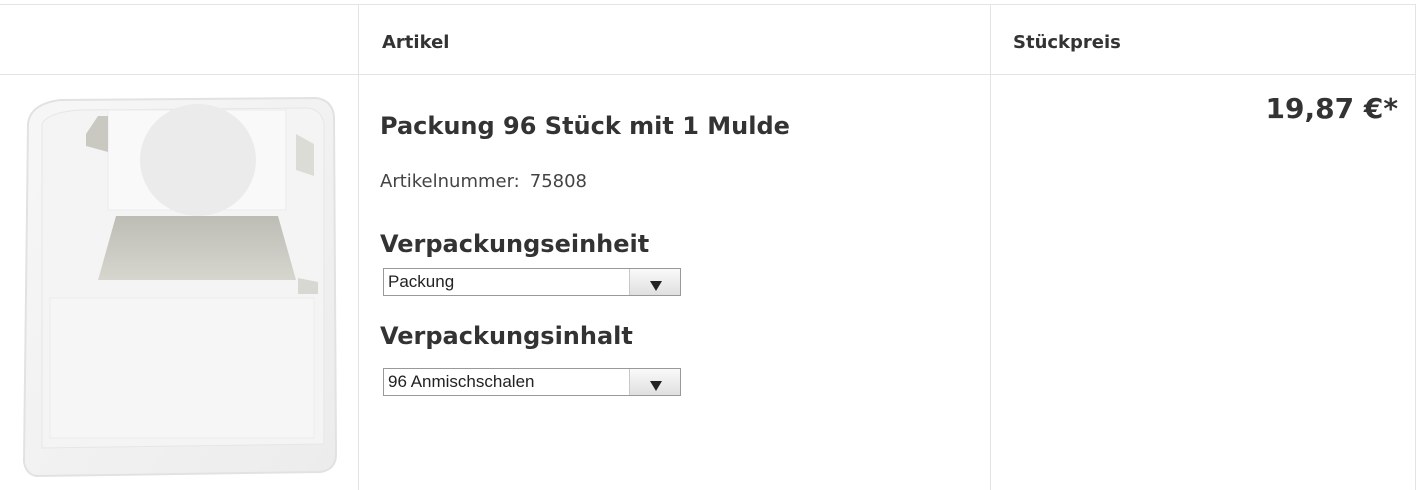 The height and width of the screenshot is (490, 1416). What do you see at coordinates (416, 42) in the screenshot?
I see `column-header-artikel: Artikel` at bounding box center [416, 42].